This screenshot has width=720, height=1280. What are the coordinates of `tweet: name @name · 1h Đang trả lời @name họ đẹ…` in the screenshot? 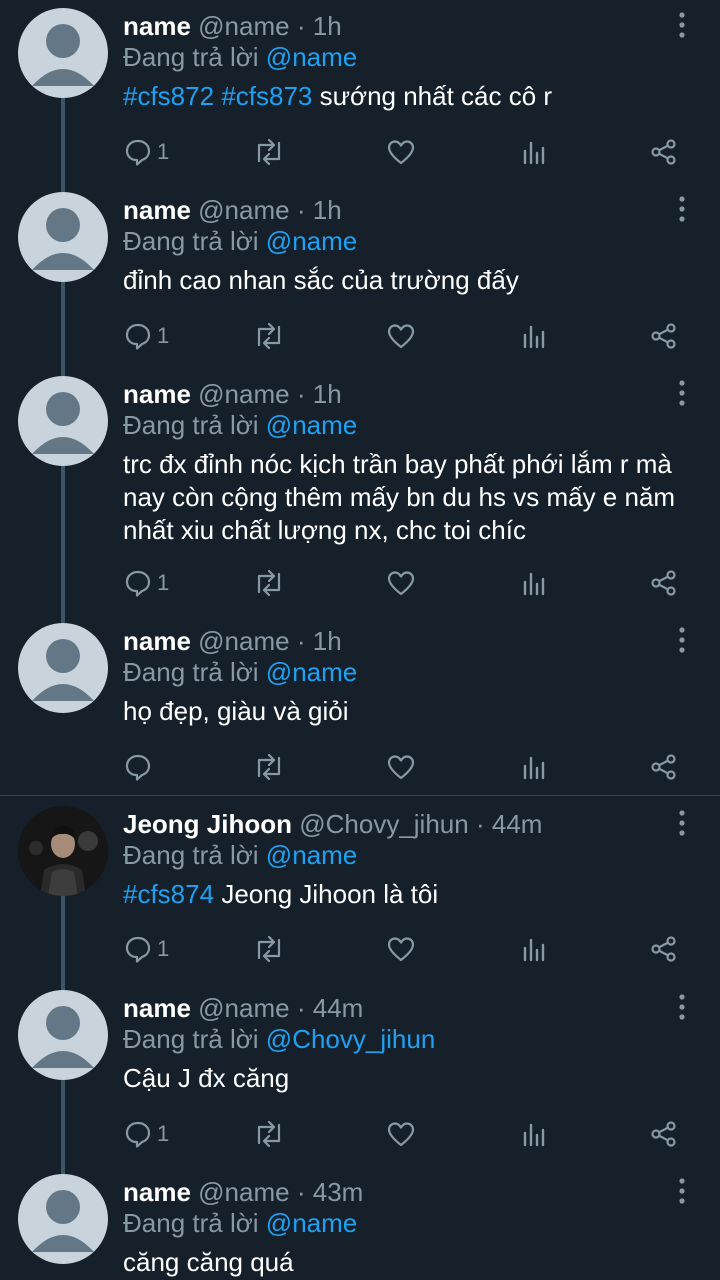 It's located at (360, 705).